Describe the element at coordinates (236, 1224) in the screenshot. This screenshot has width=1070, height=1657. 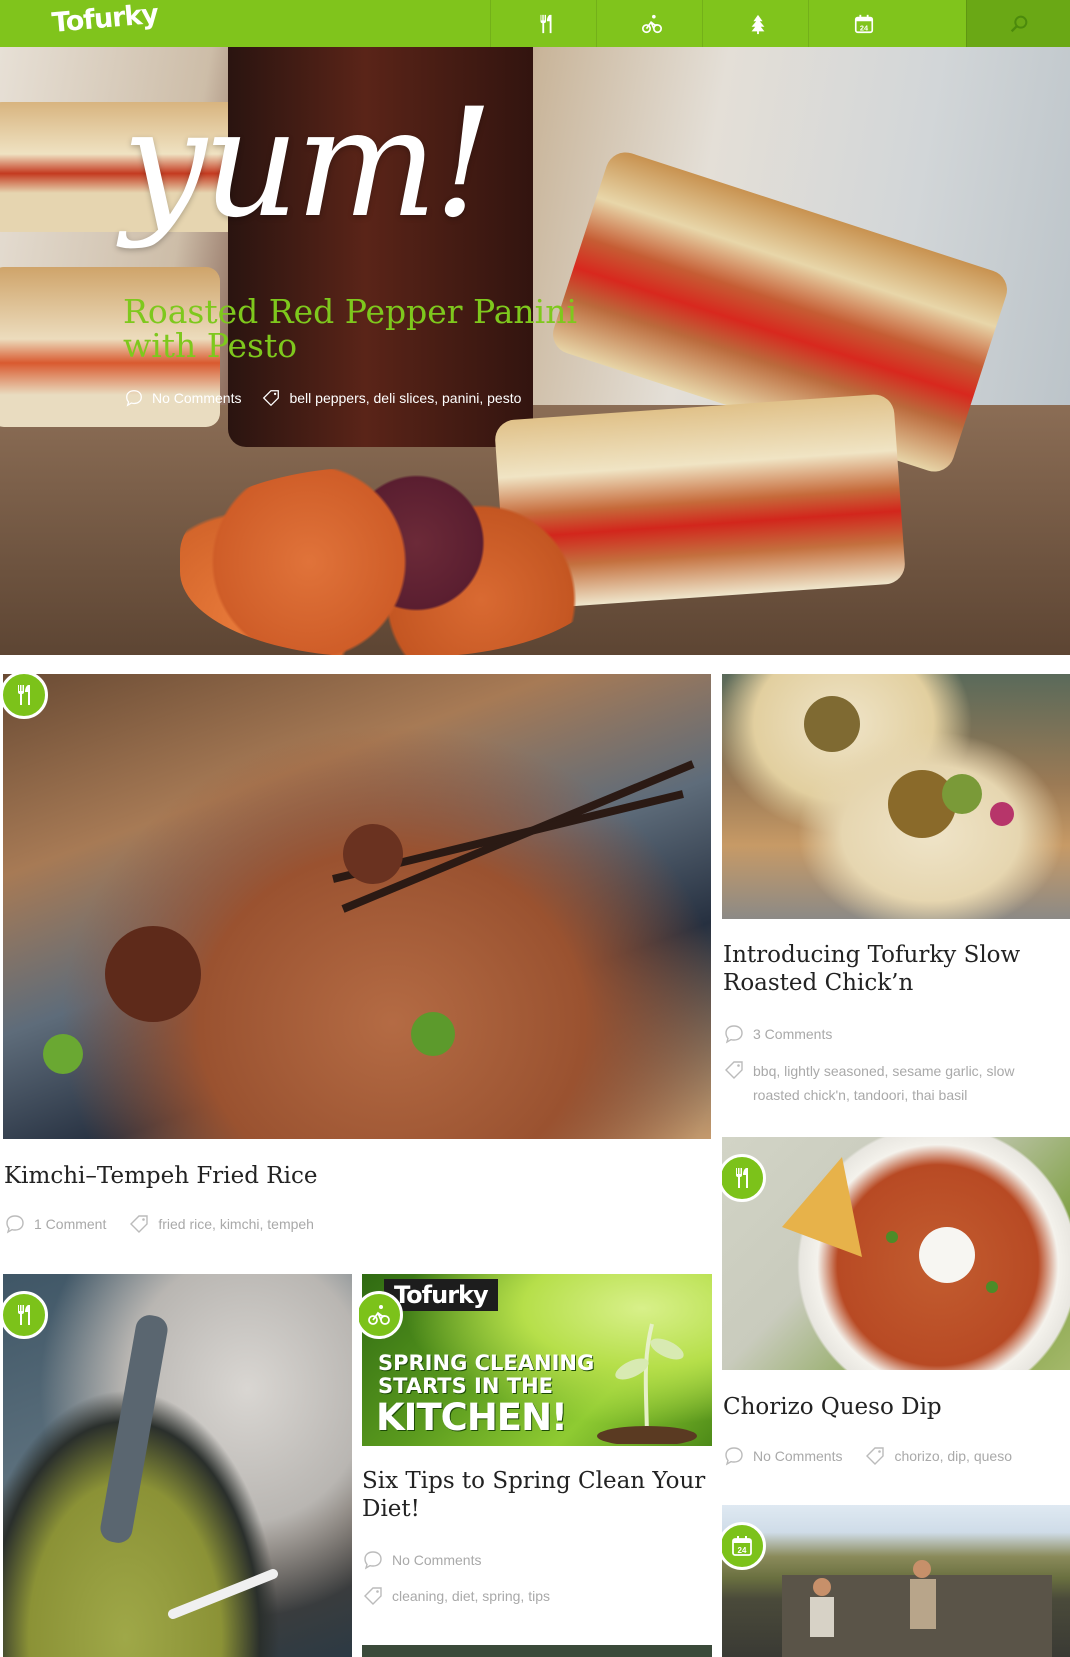
I see `post-tags: fried rice, kimchi, tempeh` at that location.